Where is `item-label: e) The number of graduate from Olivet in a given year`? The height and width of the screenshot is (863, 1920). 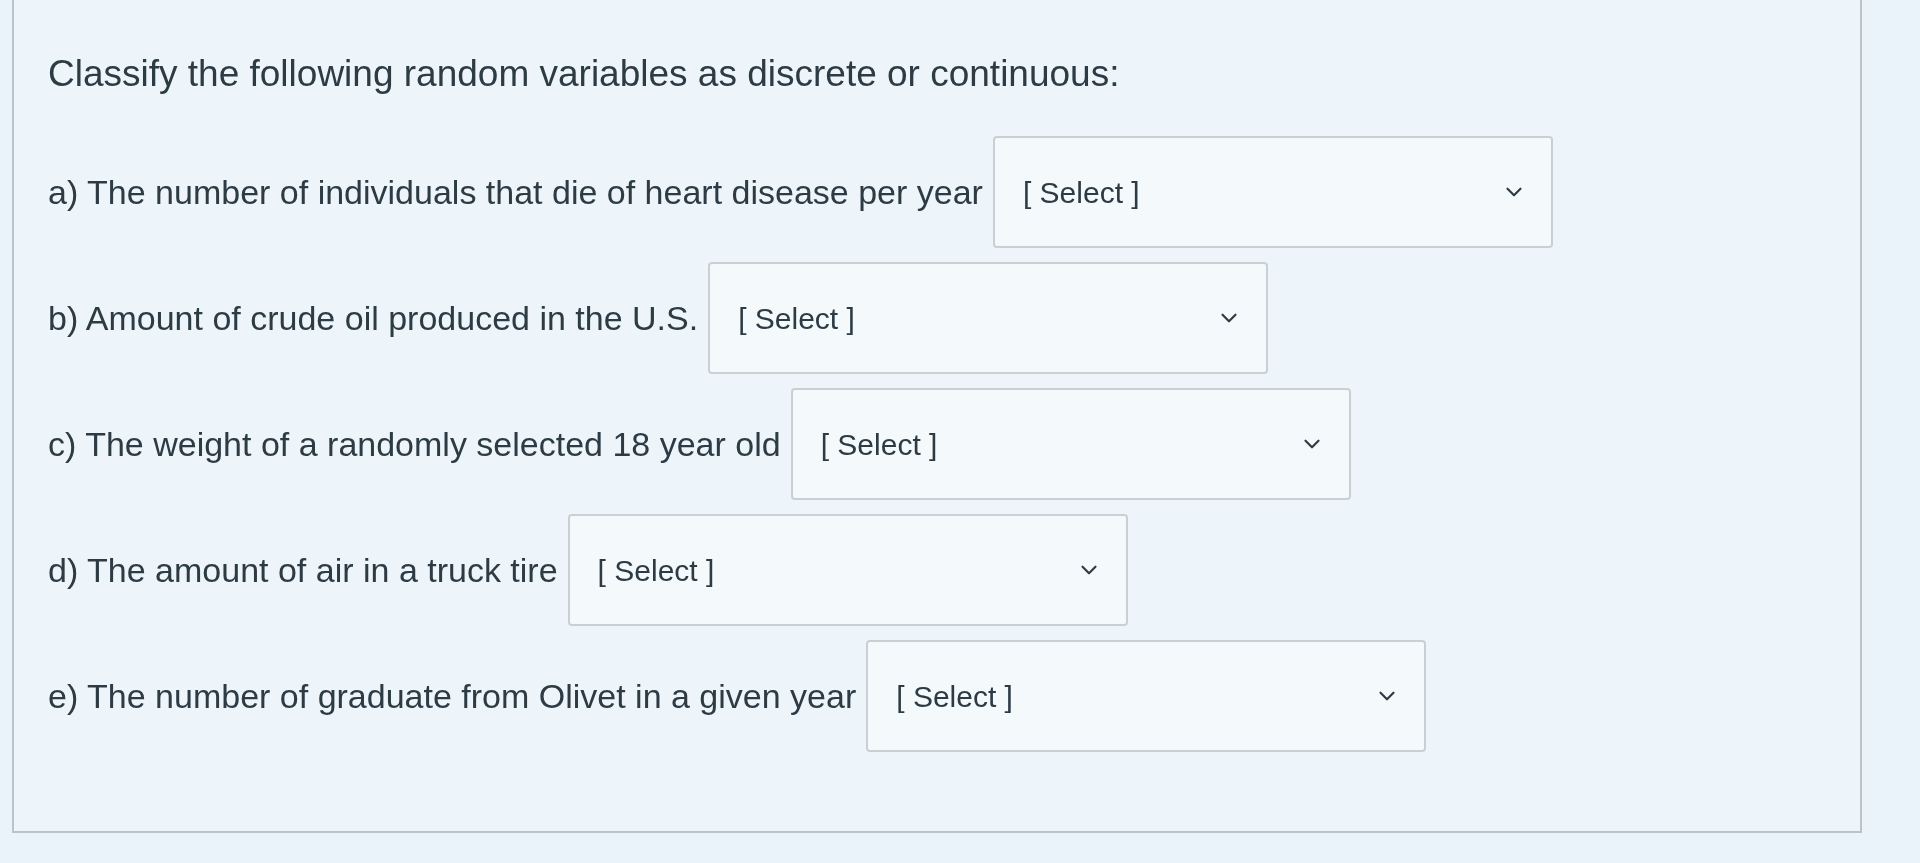 item-label: e) The number of graduate from Olivet in a given year is located at coordinates (452, 696).